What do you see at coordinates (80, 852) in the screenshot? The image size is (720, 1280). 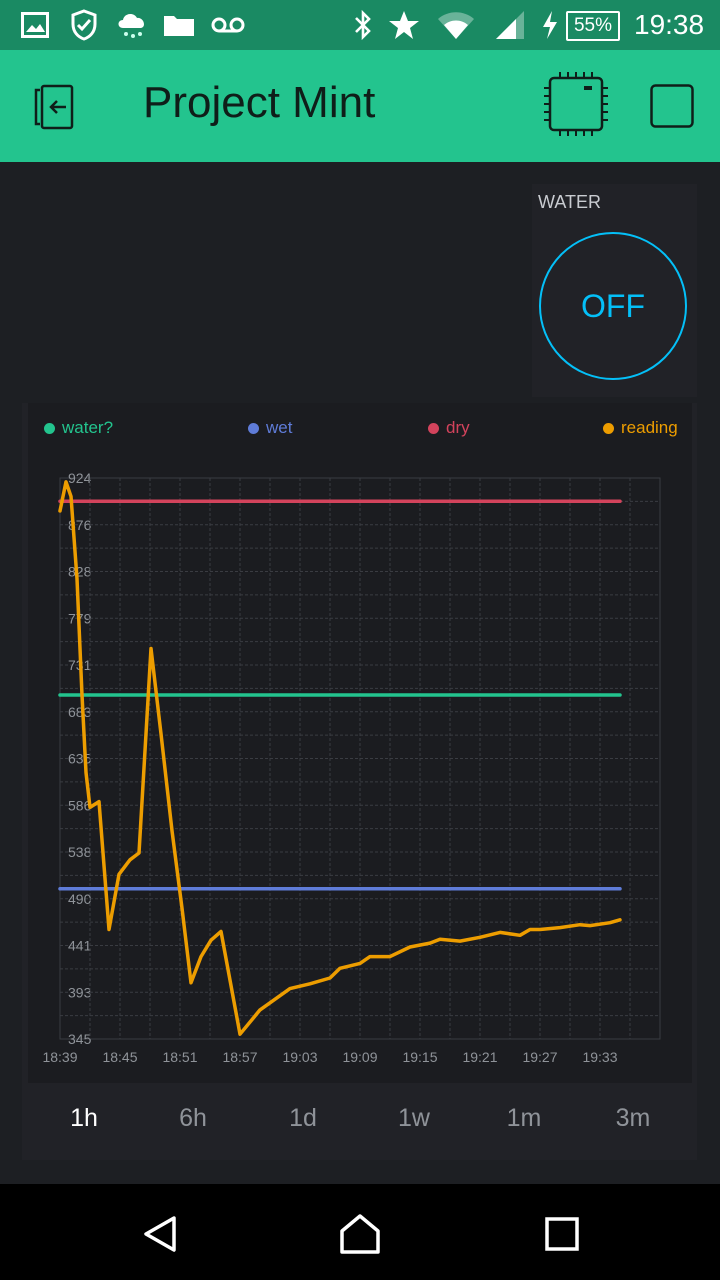 I see `y-tick-label: 538` at bounding box center [80, 852].